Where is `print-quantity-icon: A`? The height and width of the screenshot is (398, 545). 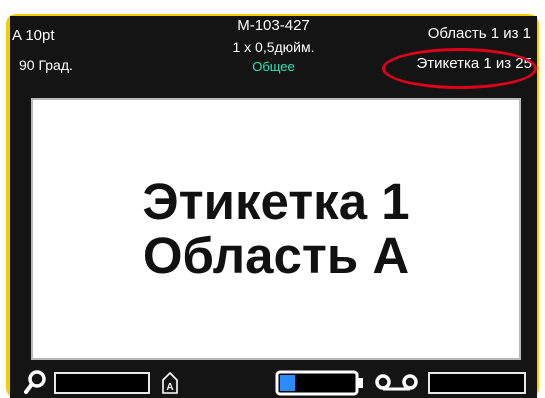 print-quantity-icon: A is located at coordinates (170, 383).